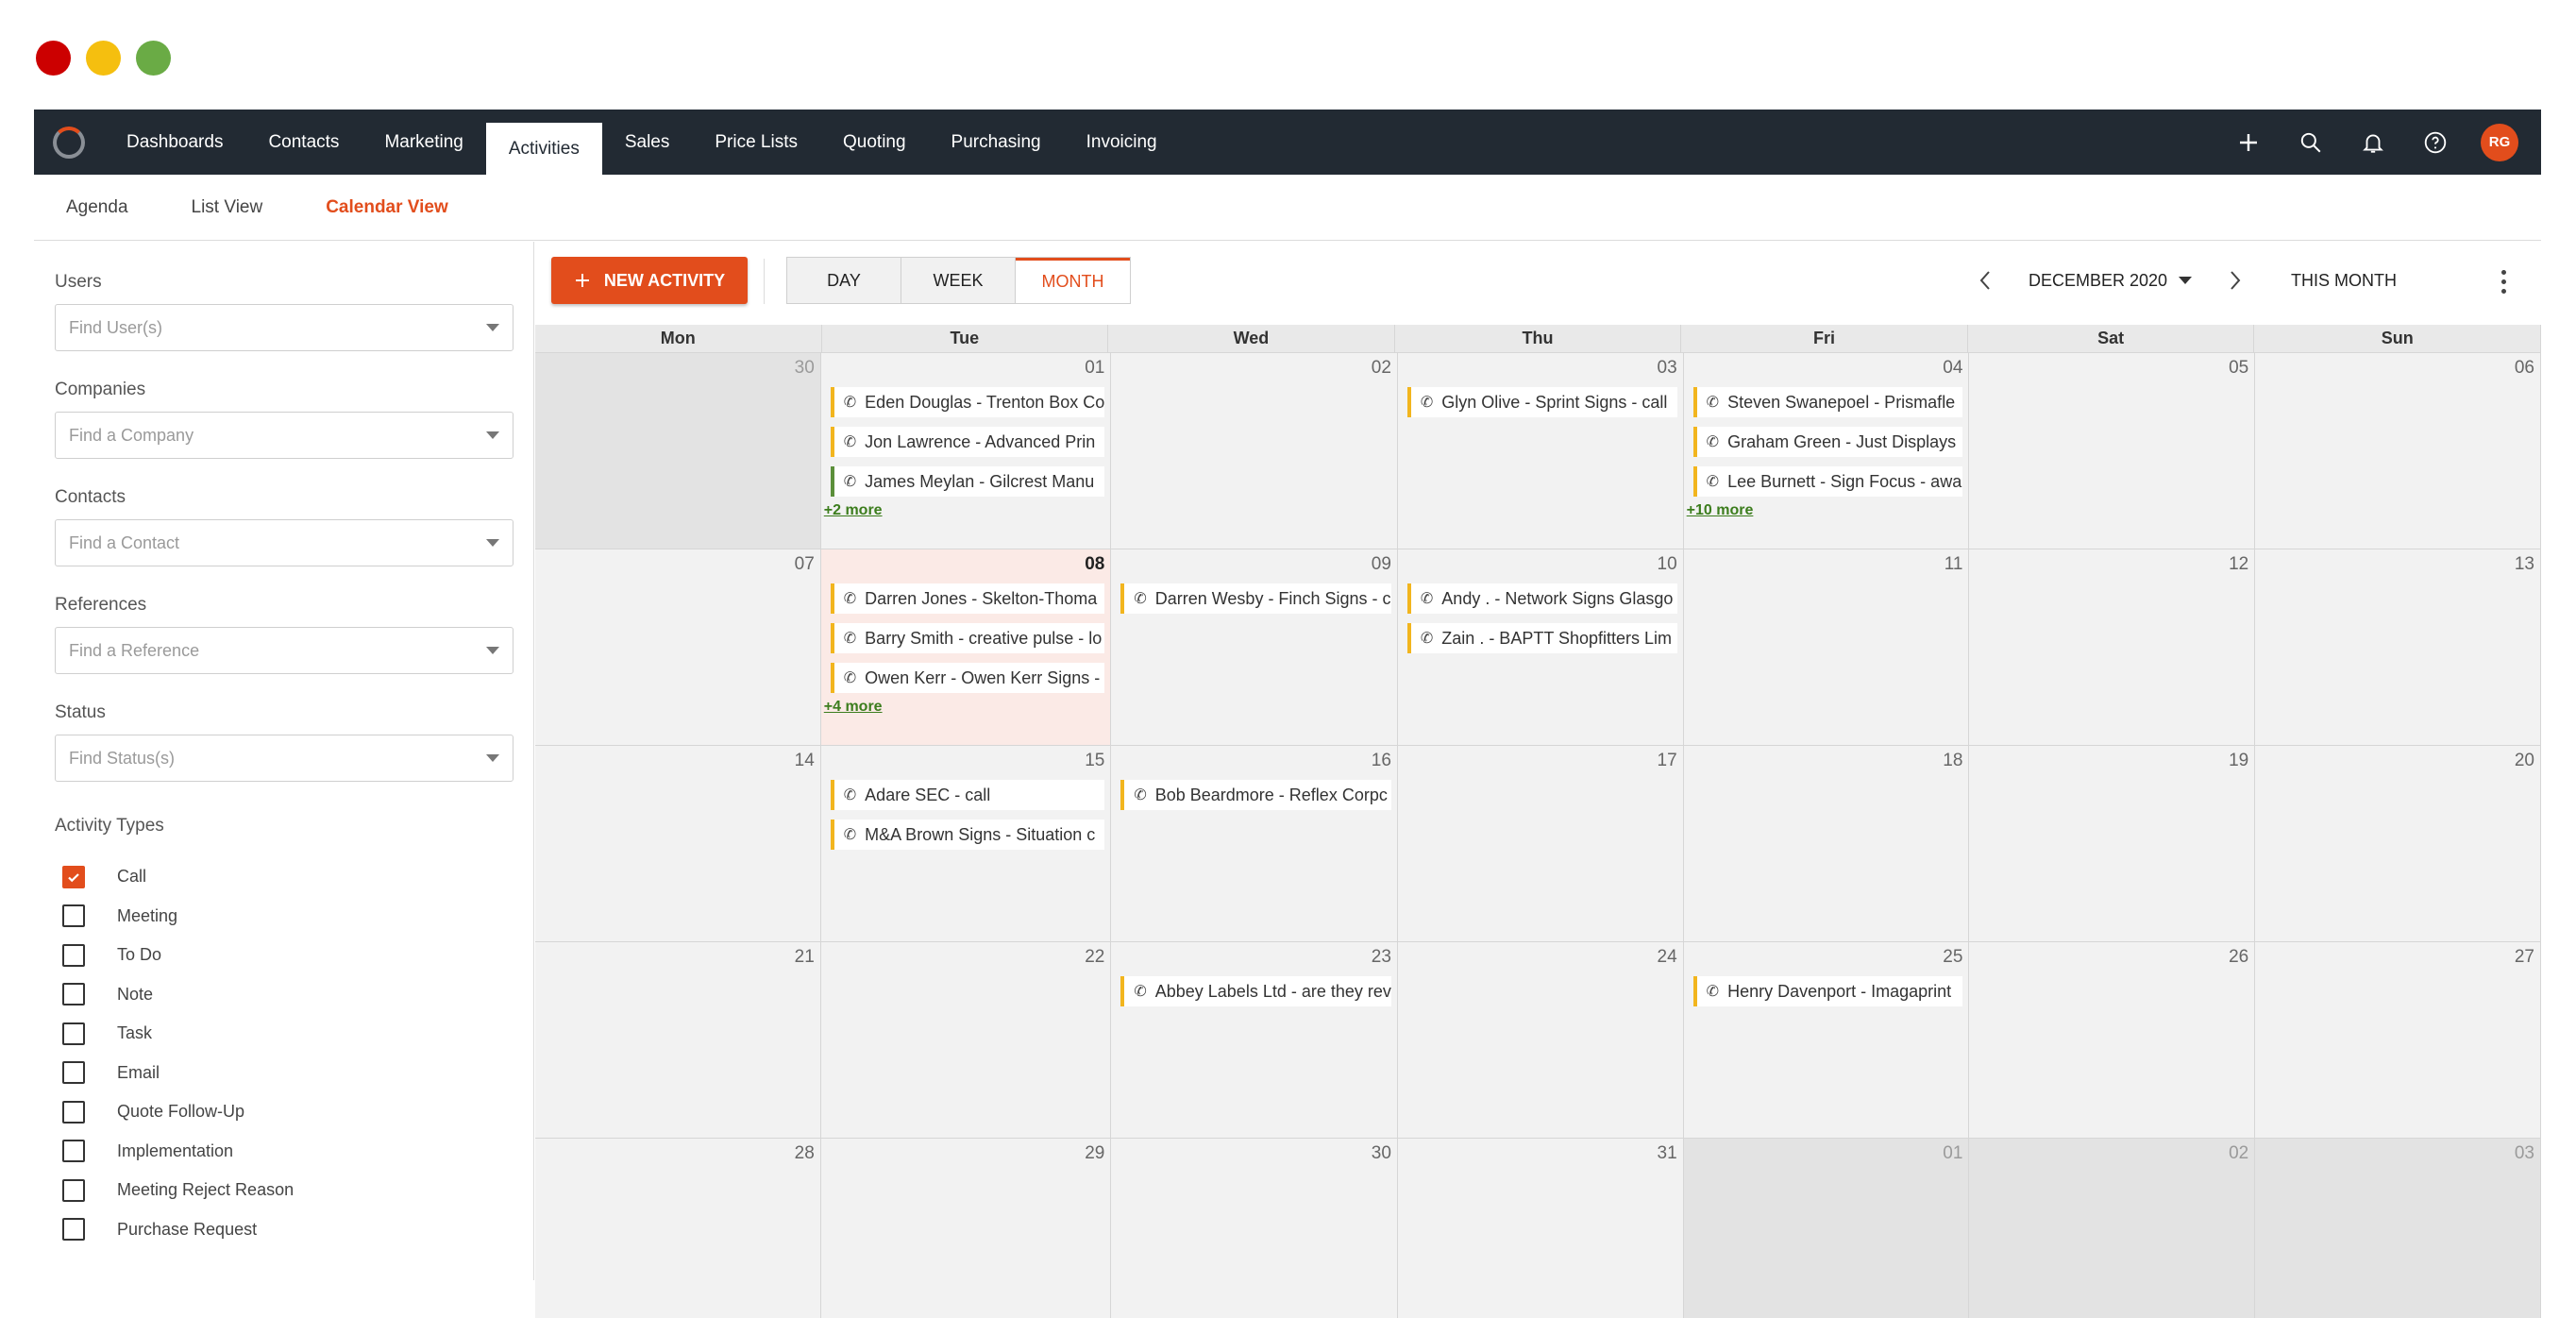 The image size is (2576, 1318). I want to click on calendar-day: 12, so click(2113, 647).